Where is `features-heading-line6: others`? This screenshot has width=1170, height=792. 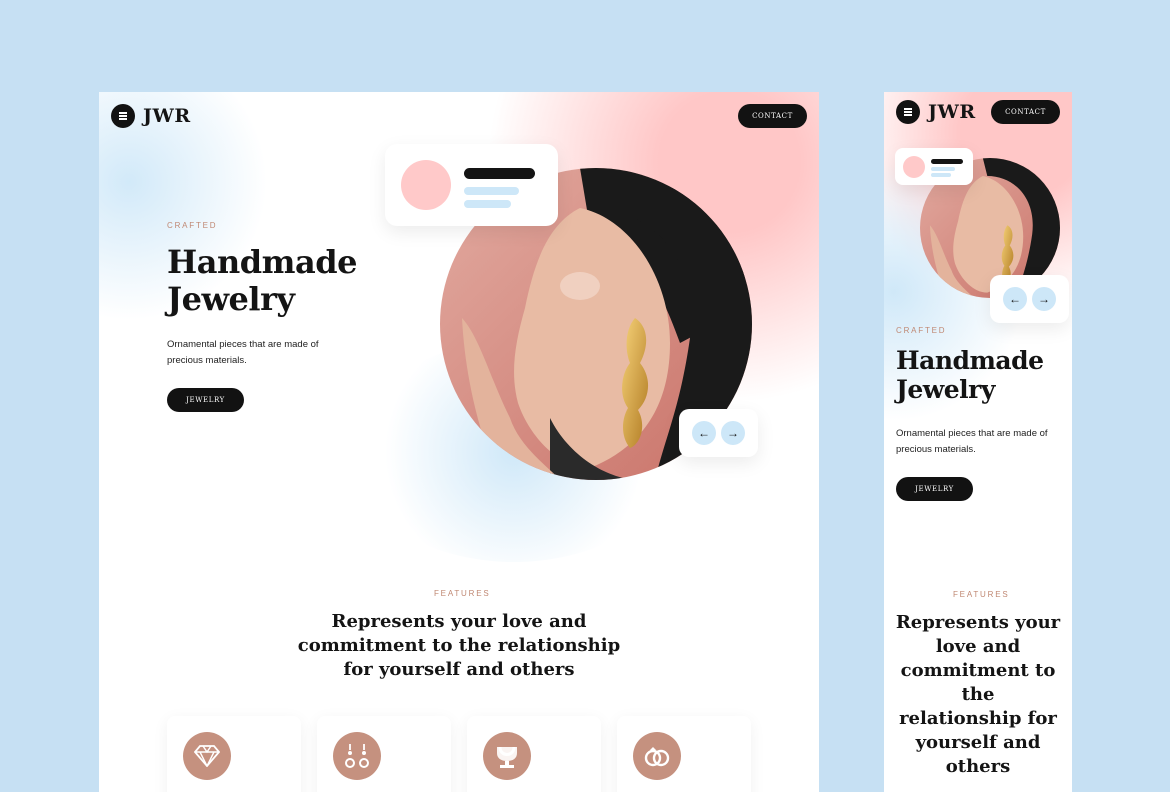
features-heading-line6: others is located at coordinates (978, 766).